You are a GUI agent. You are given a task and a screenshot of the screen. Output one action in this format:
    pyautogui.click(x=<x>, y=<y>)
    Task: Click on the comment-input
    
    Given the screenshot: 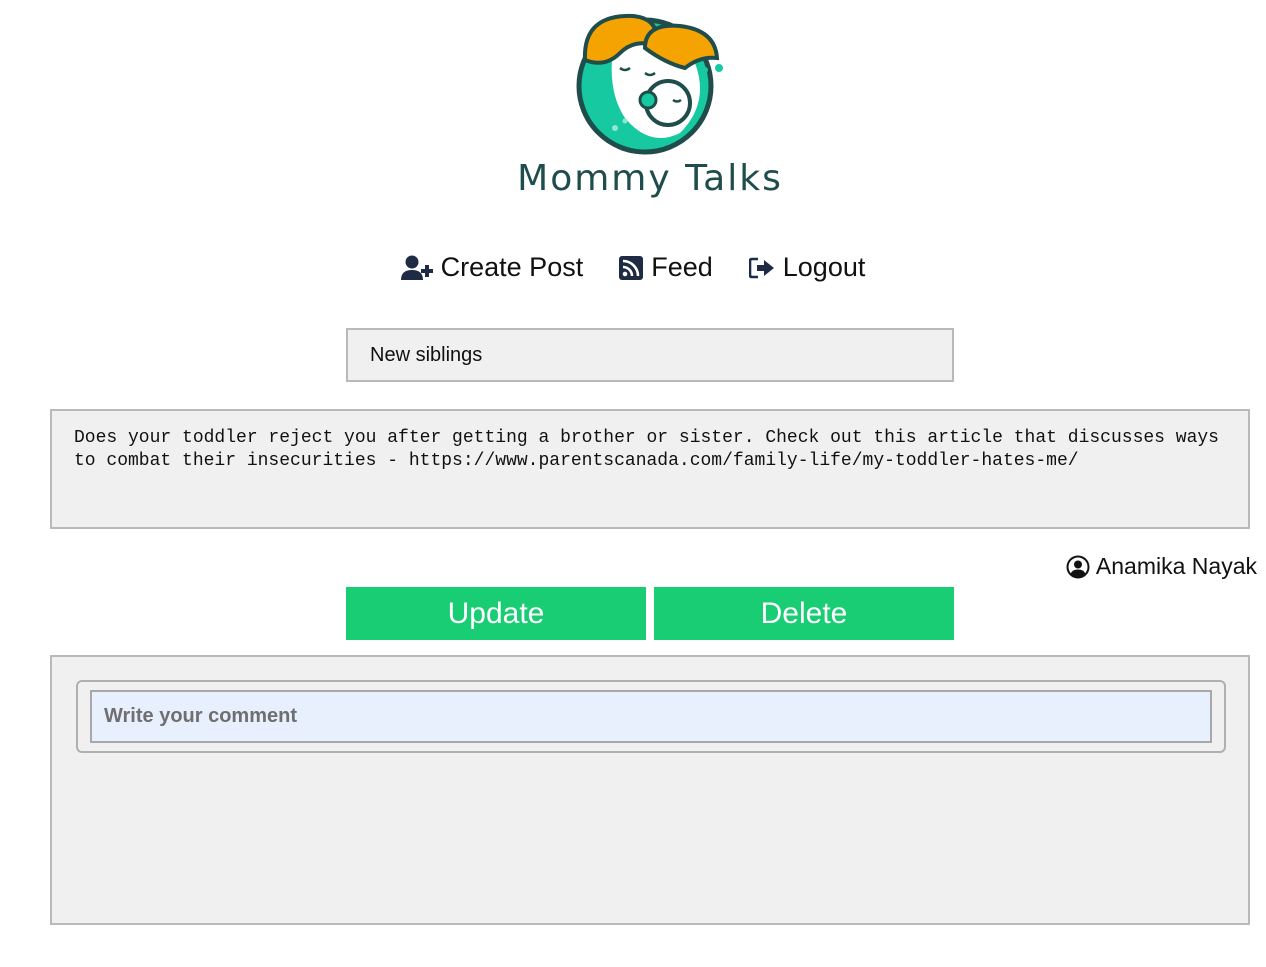 What is the action you would take?
    pyautogui.click(x=651, y=716)
    